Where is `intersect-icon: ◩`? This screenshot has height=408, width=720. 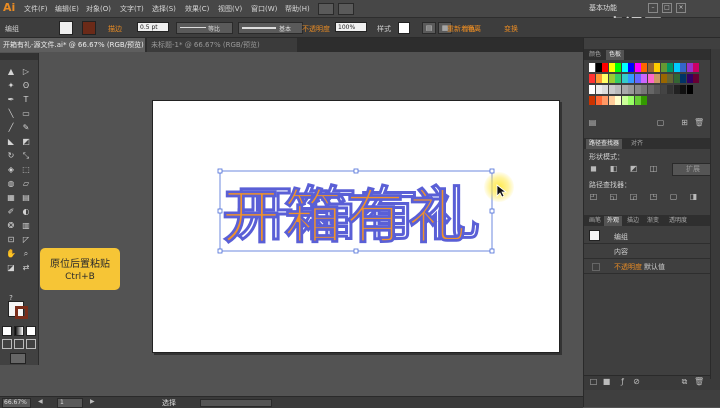
intersect-icon: ◩ is located at coordinates (633, 168).